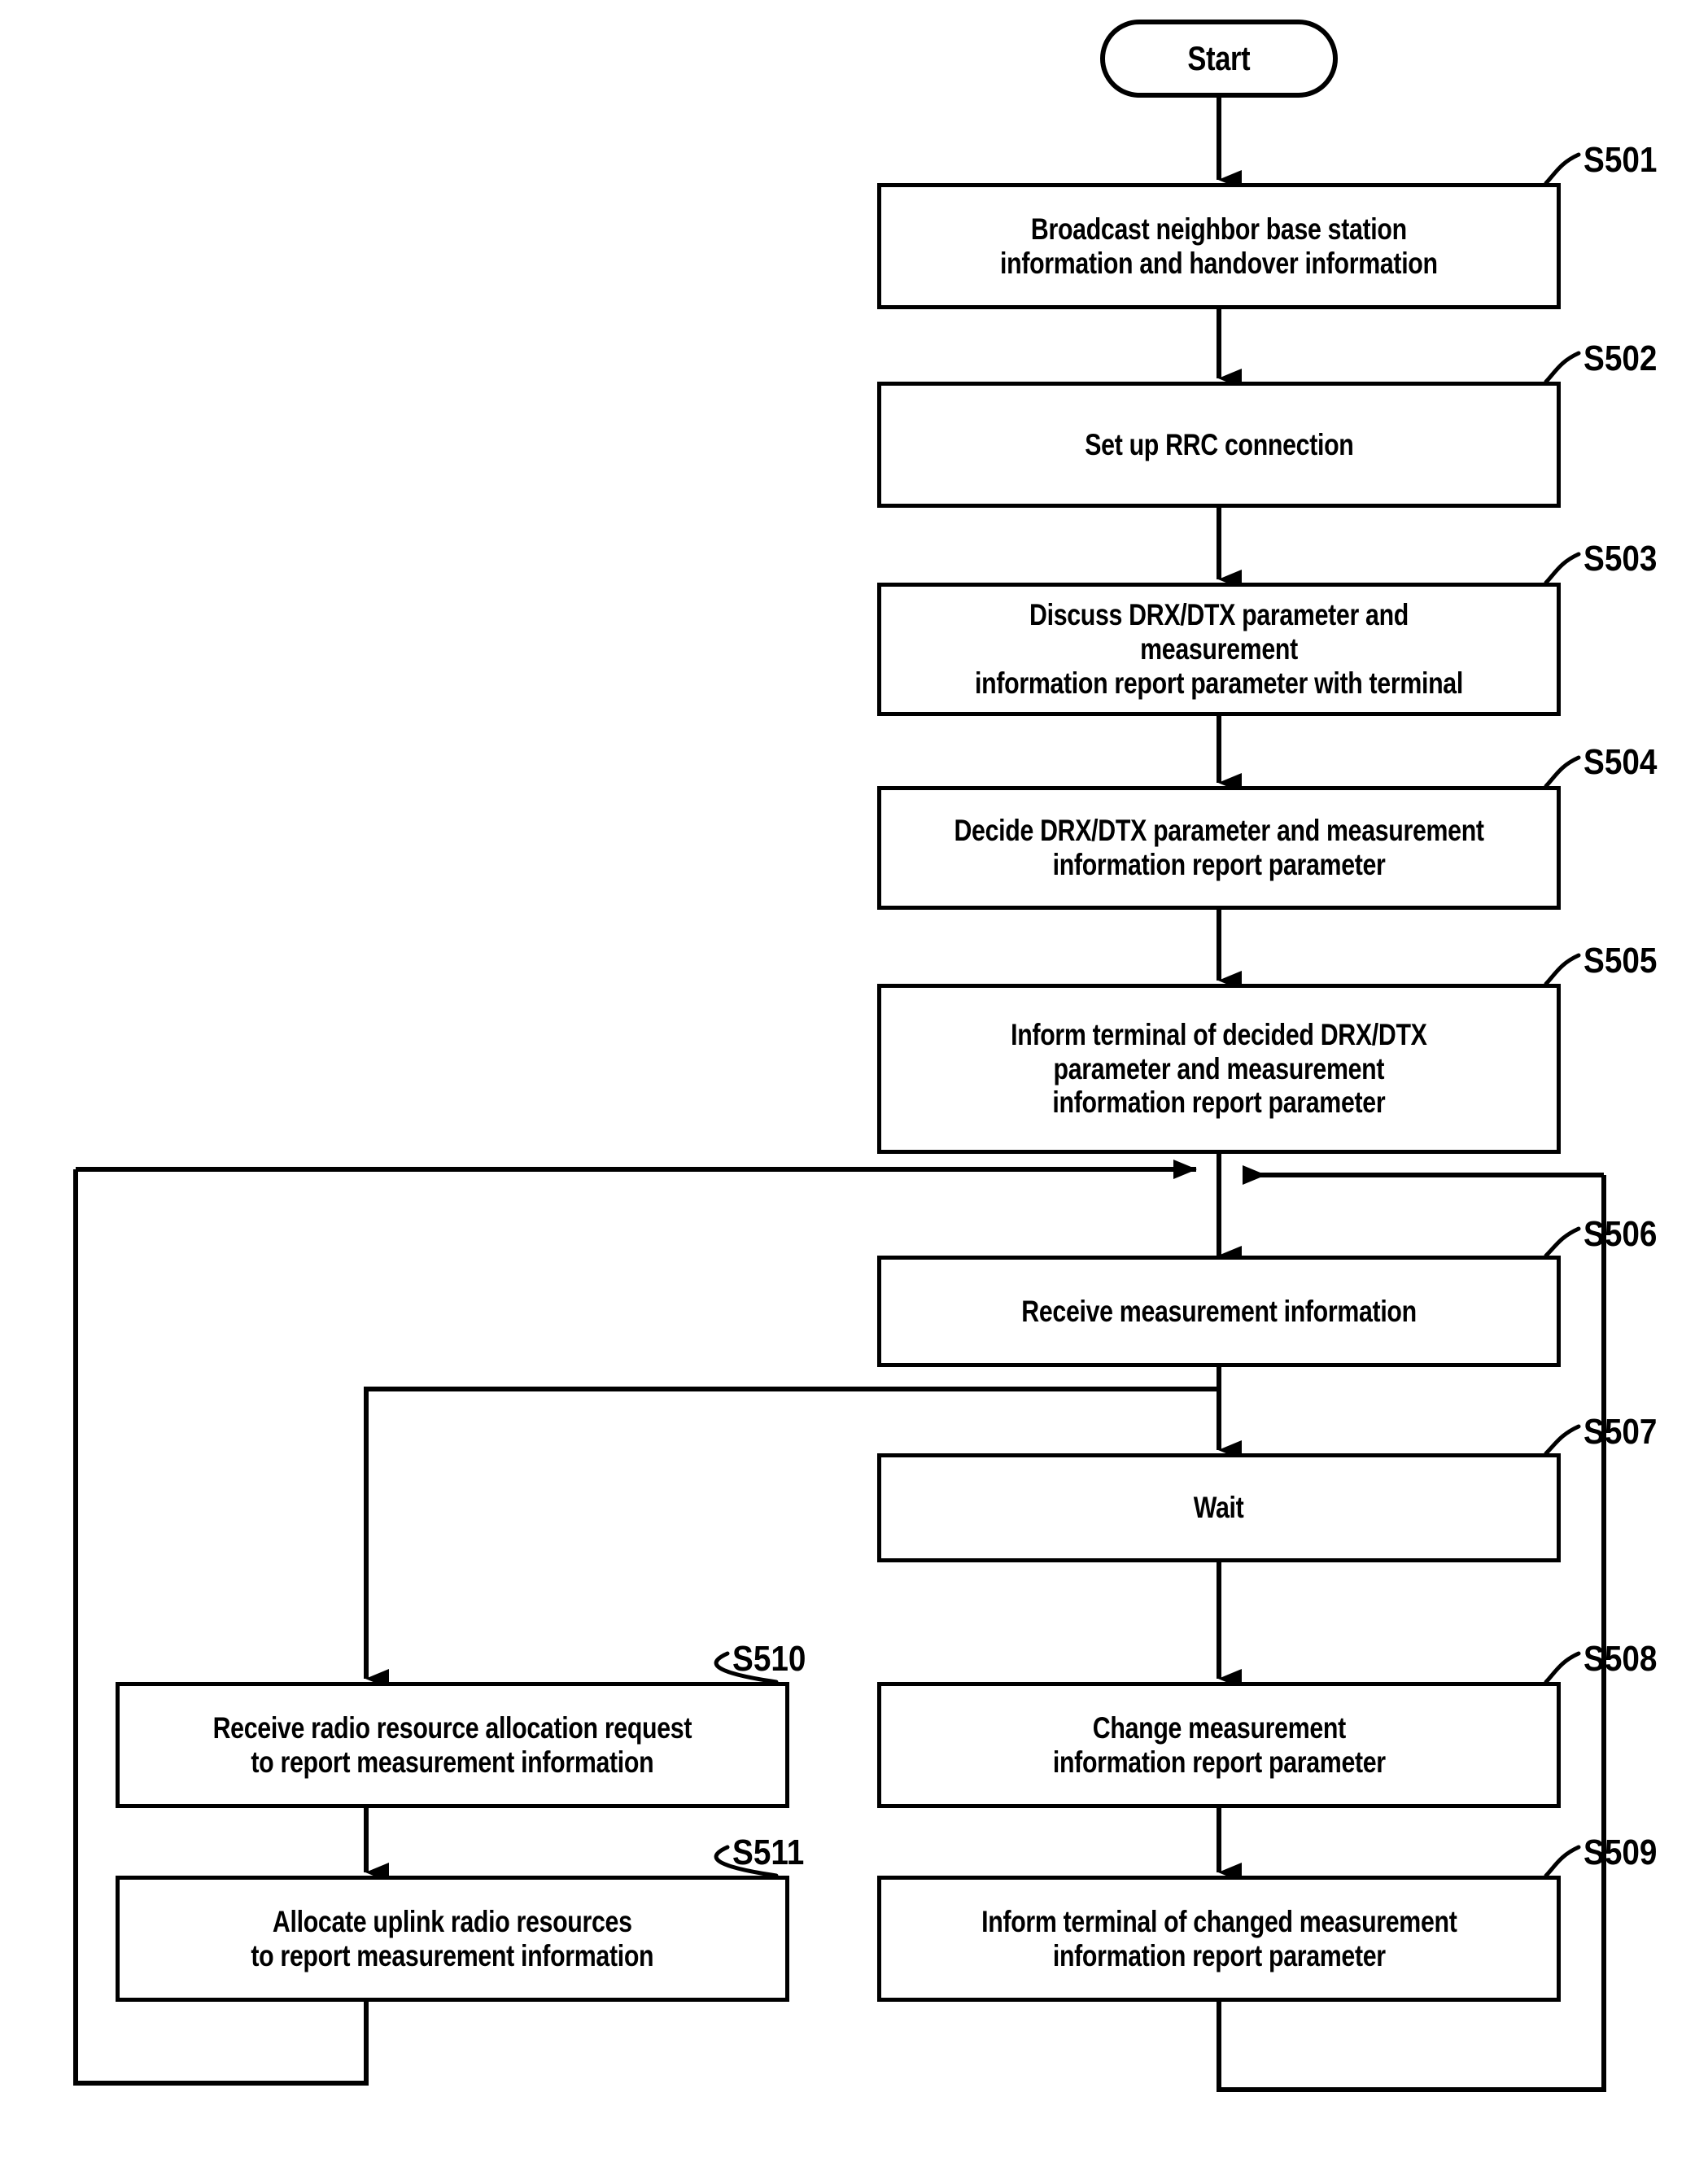 This screenshot has width=1708, height=2158. I want to click on step-label-s501: S501, so click(1621, 160).